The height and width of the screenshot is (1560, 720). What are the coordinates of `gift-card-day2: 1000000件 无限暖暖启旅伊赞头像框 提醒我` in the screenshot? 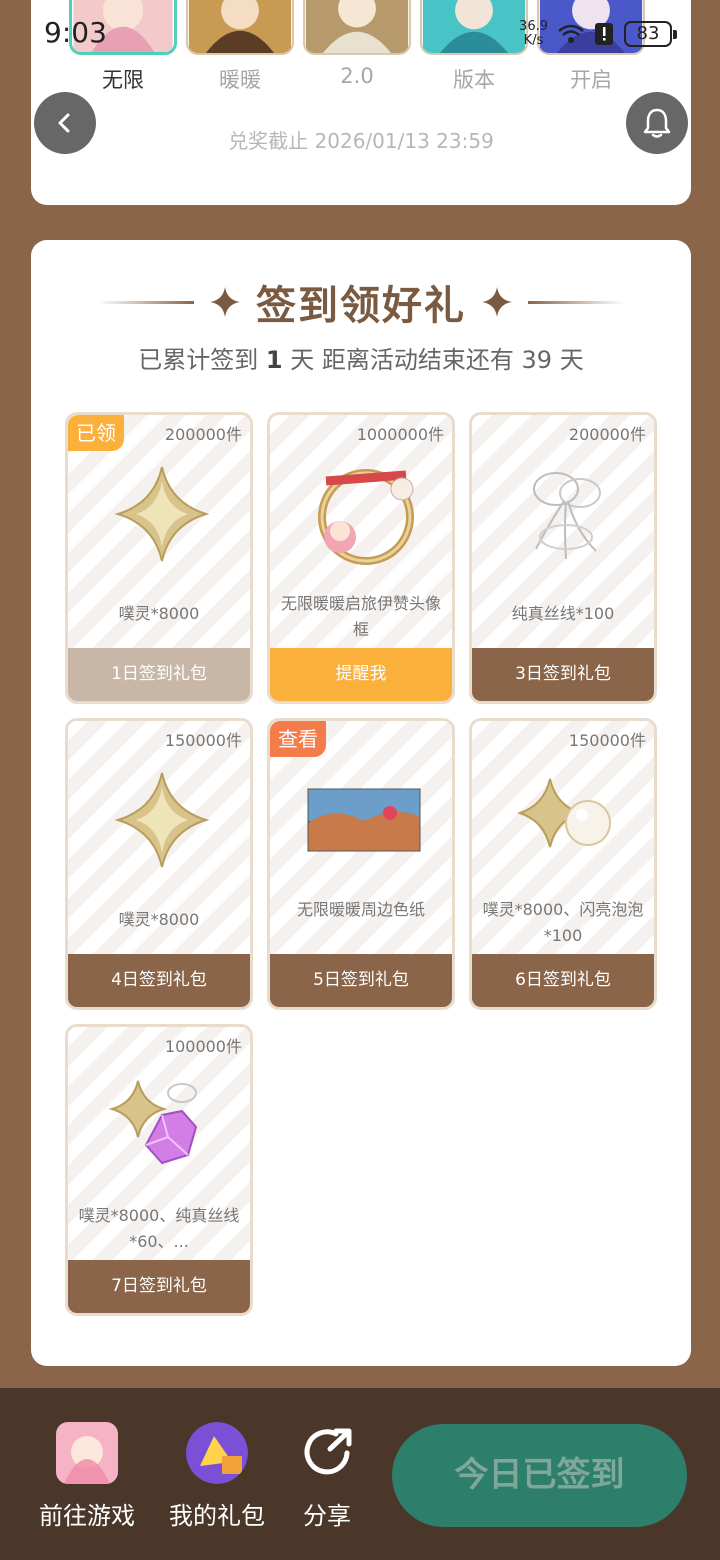 It's located at (361, 558).